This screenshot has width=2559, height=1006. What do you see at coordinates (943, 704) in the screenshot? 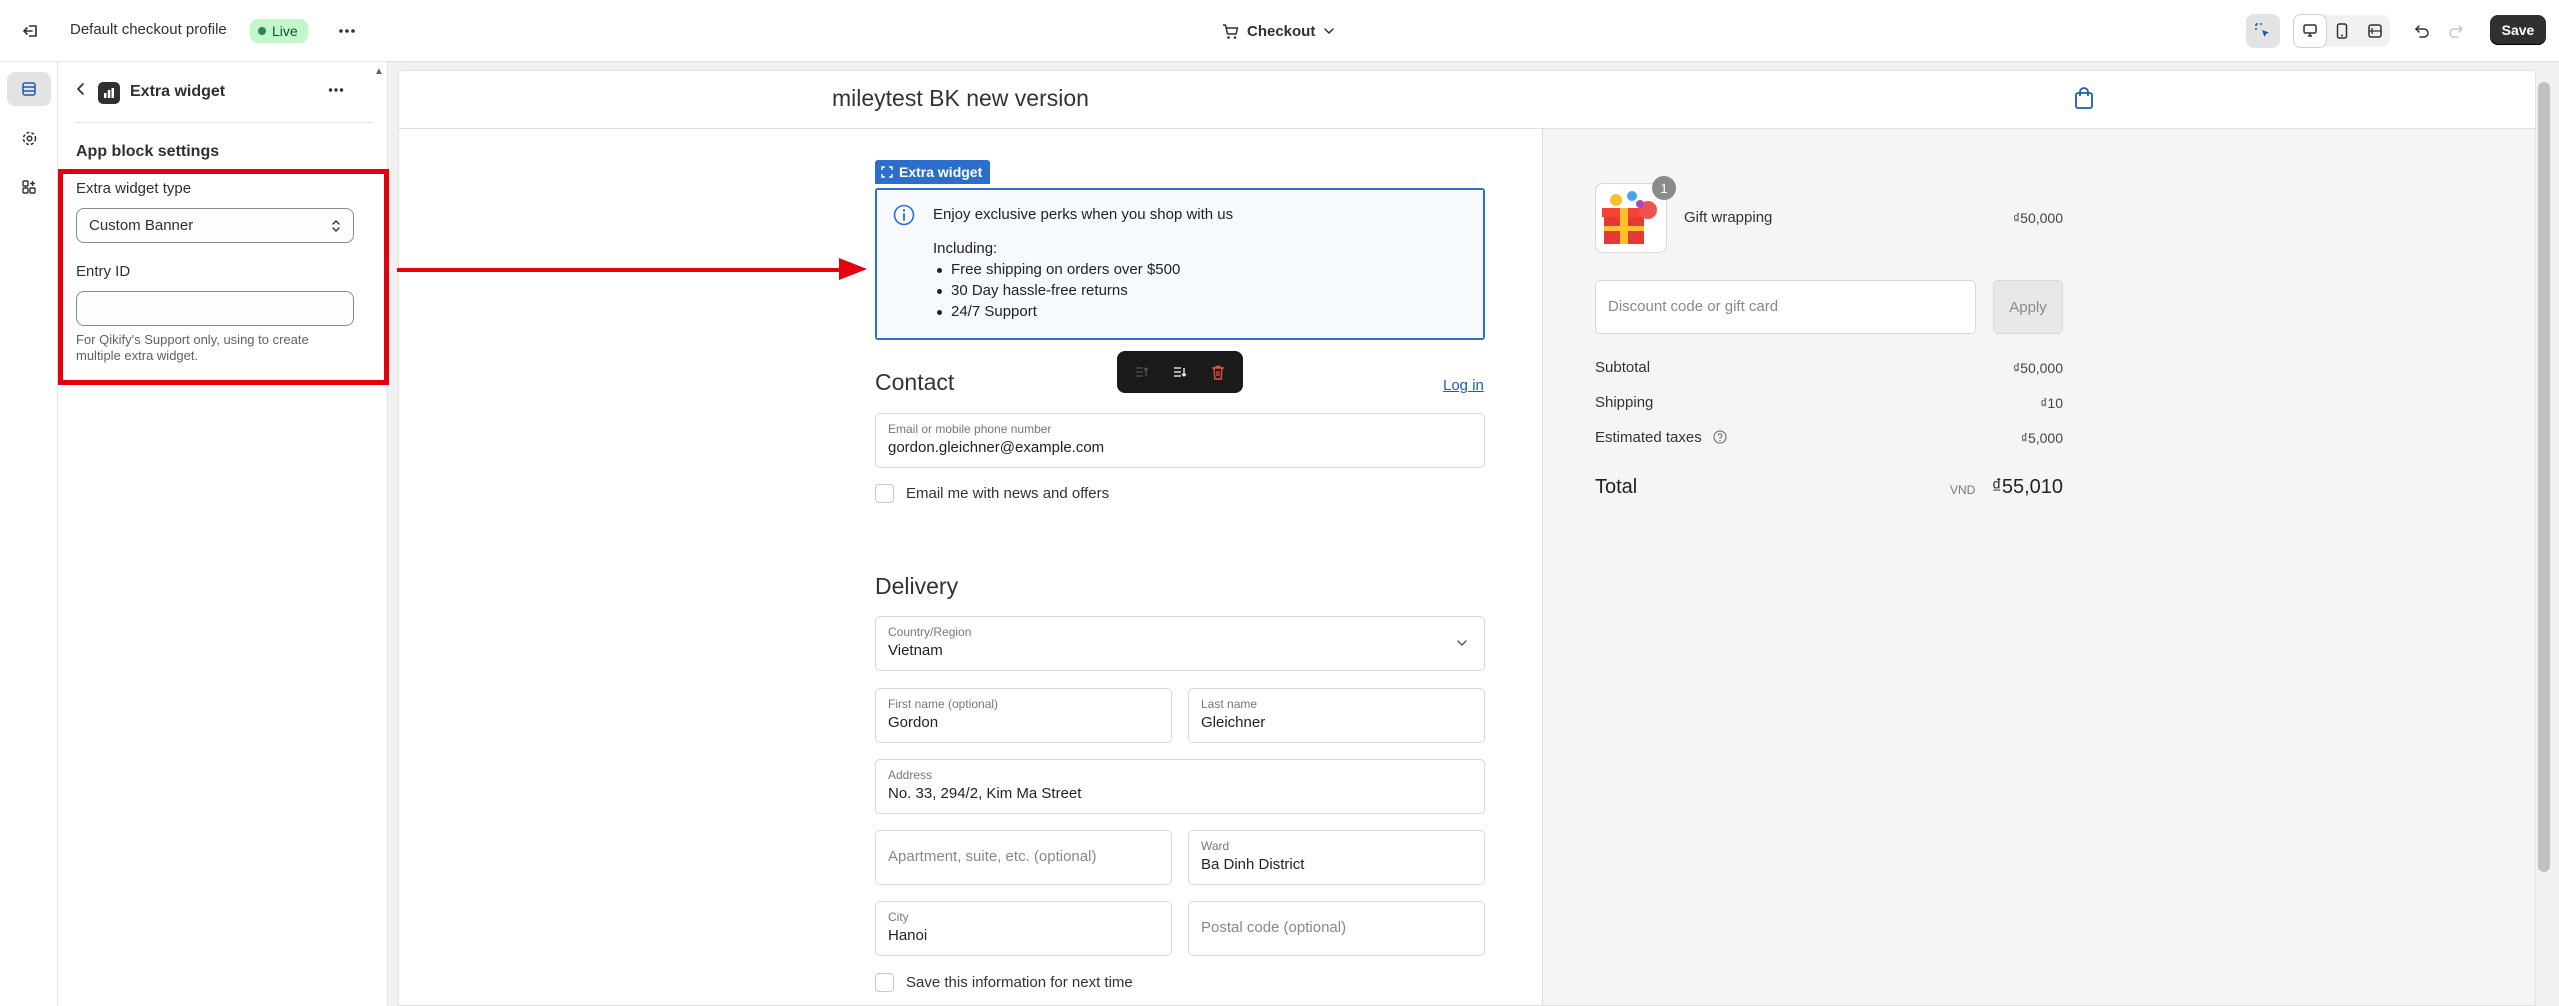
I see `first-name-label: First name (optional)` at bounding box center [943, 704].